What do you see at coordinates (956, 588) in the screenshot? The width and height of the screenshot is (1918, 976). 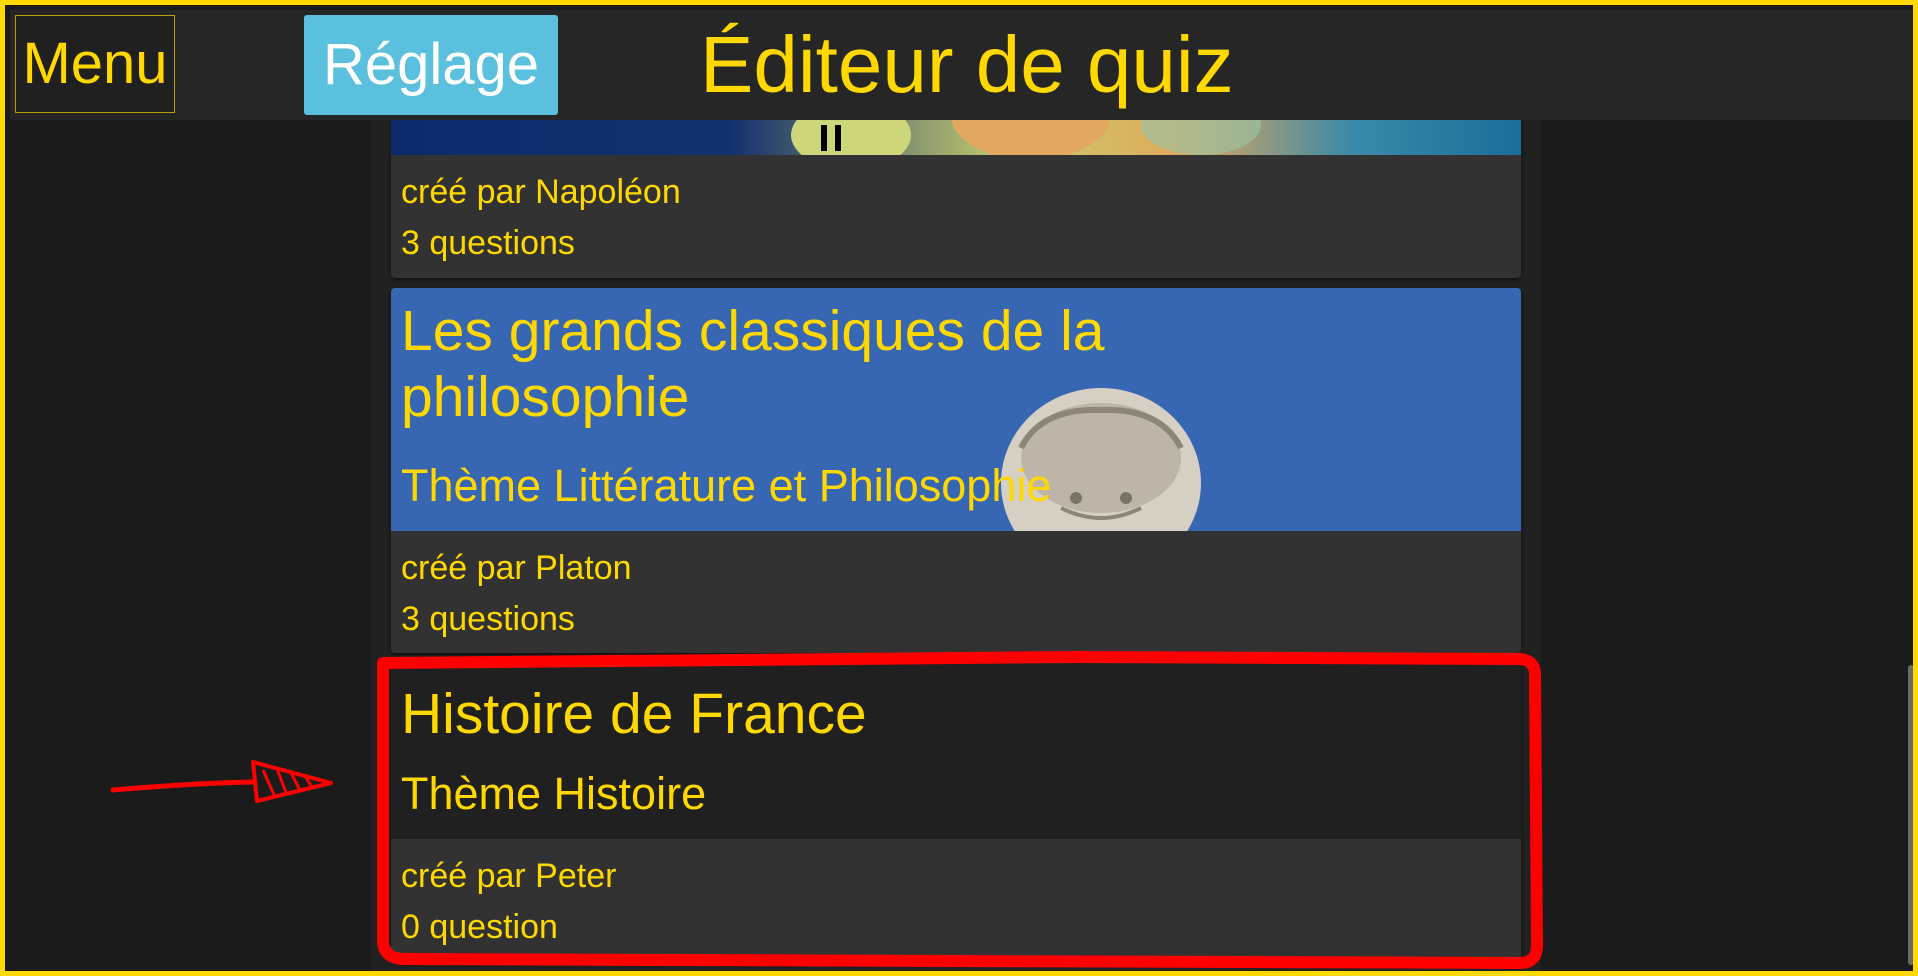 I see `quiz-meta: créé par Platon 3 questions` at bounding box center [956, 588].